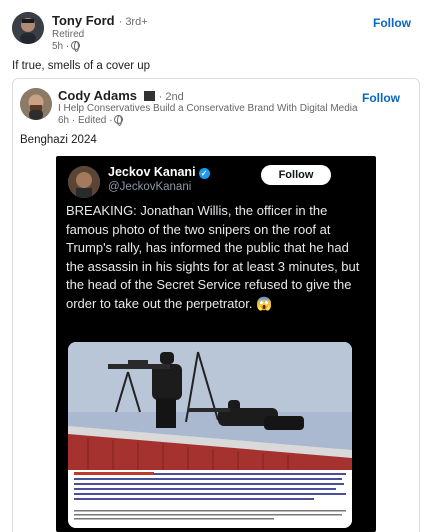 Image resolution: width=433 pixels, height=532 pixels. I want to click on repost-author-name: Cody Adams · 2nd, so click(121, 95).